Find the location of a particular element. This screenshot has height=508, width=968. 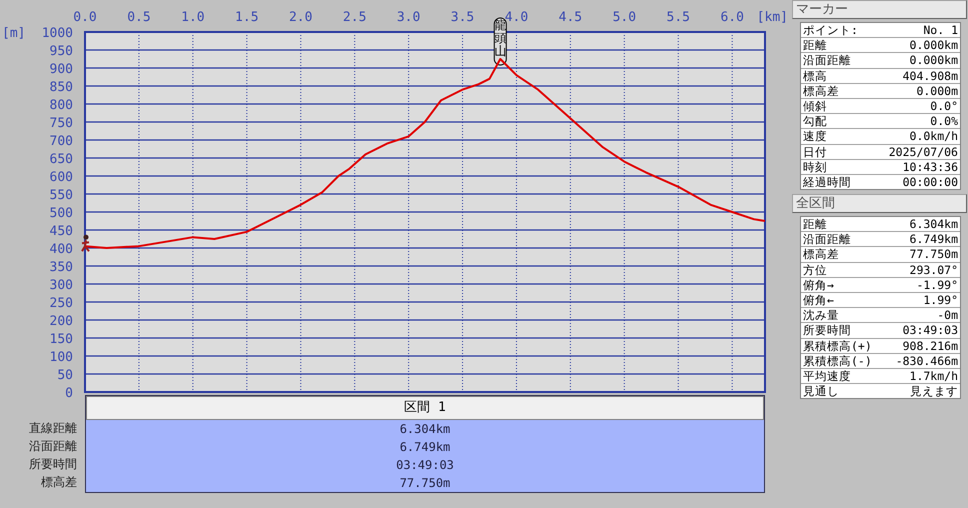

info-value: 1.7km/h is located at coordinates (934, 376).